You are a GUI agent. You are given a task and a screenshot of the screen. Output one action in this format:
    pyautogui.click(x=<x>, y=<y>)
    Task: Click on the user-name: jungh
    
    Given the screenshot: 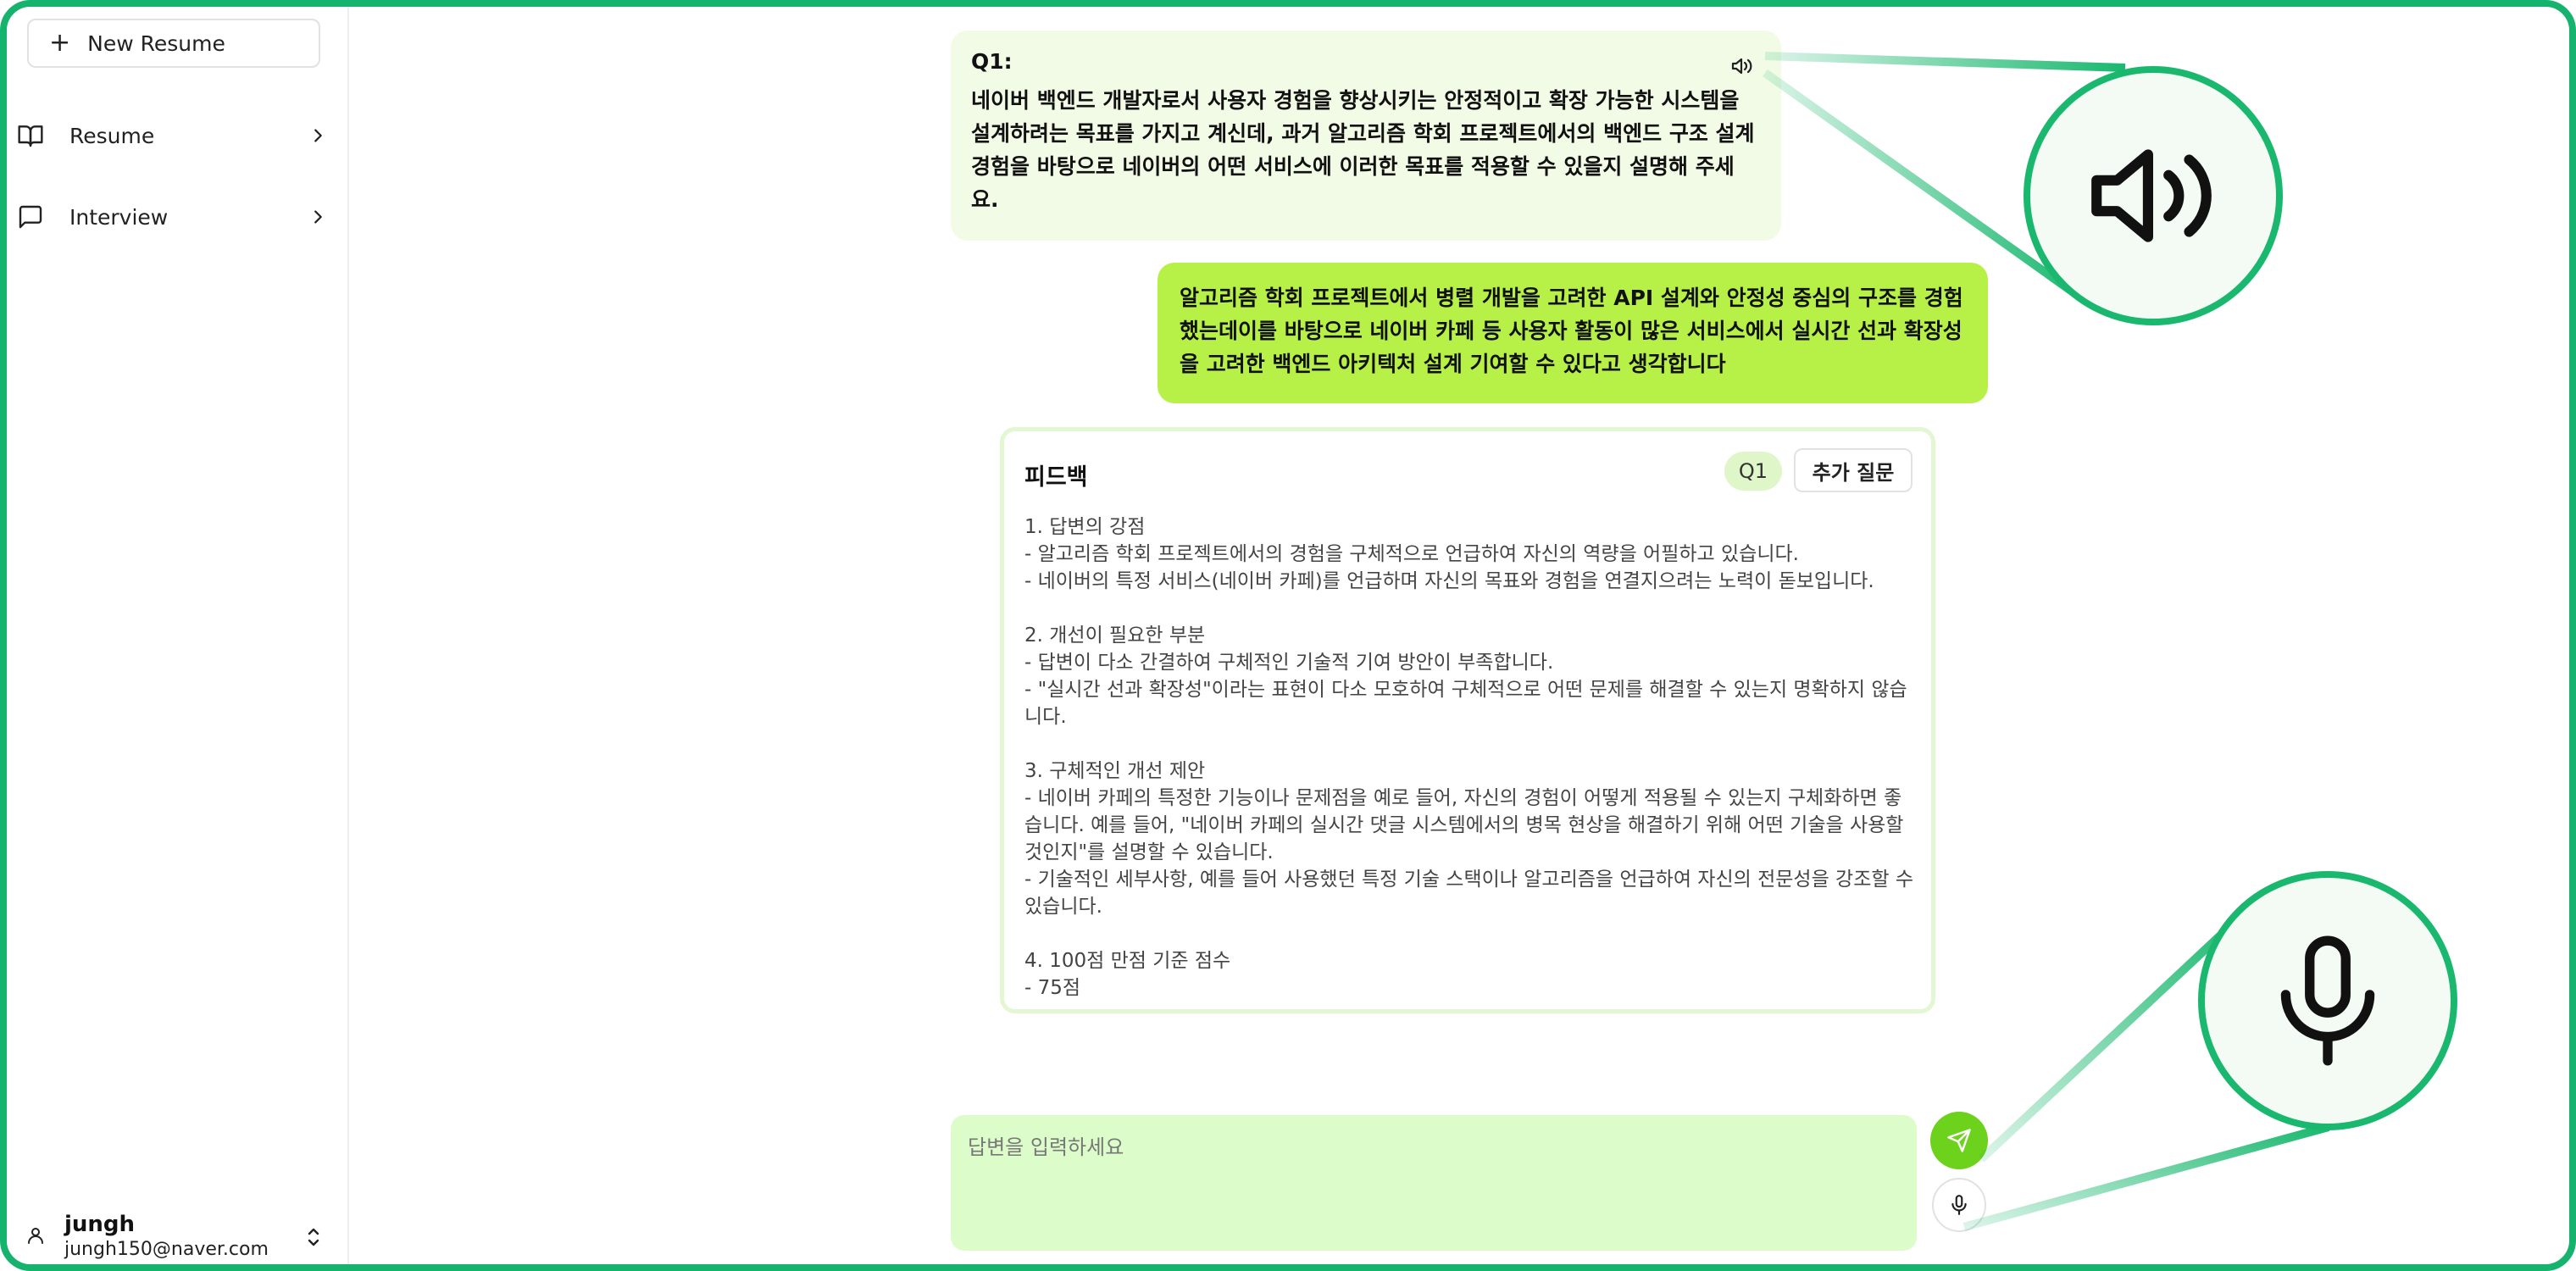 What is the action you would take?
    pyautogui.click(x=100, y=1225)
    